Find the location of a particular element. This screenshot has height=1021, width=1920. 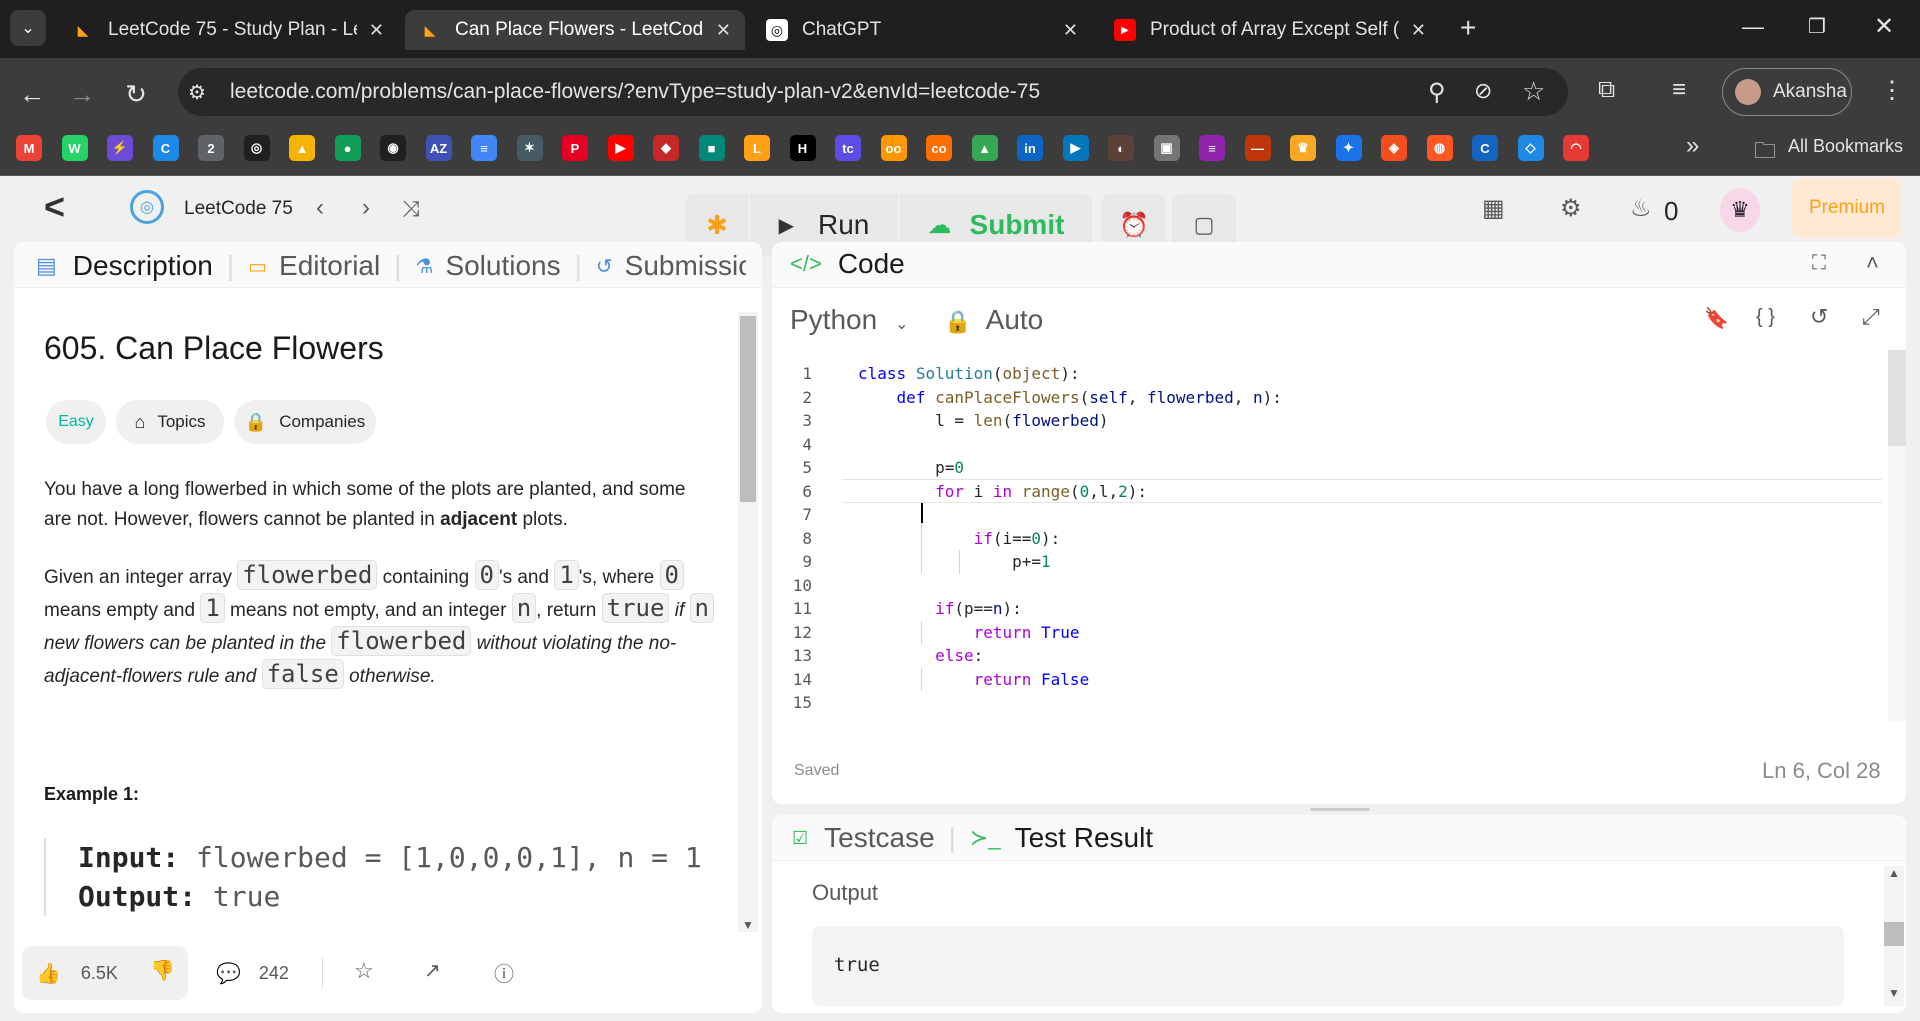

leetcode-icon: L is located at coordinates (757, 148).